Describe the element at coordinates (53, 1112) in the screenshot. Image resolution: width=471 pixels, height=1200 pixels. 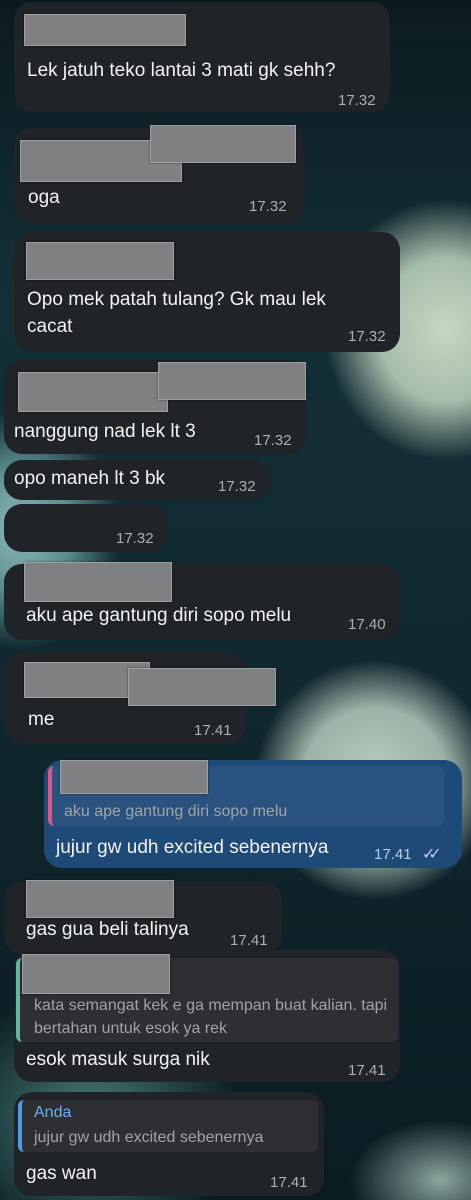
I see `reply-sender-name: Anda` at that location.